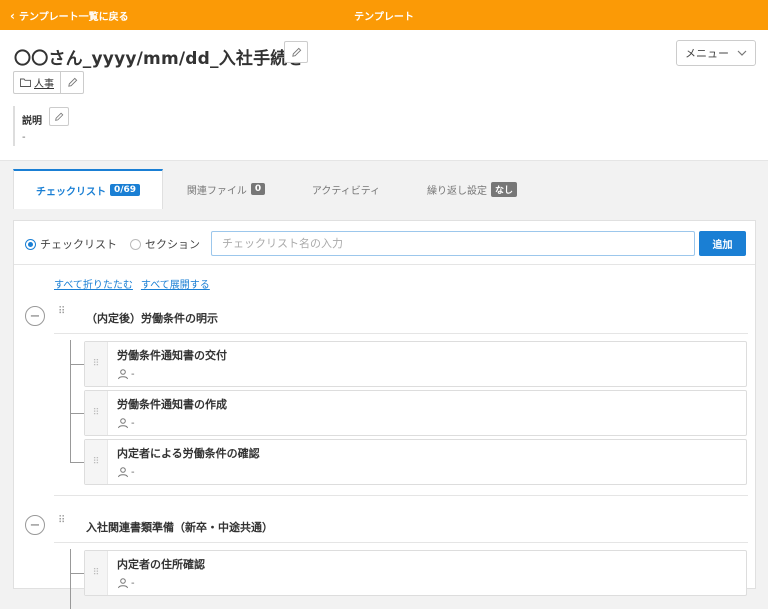  What do you see at coordinates (161, 564) in the screenshot?
I see `item-name: 内定者の住所確認` at bounding box center [161, 564].